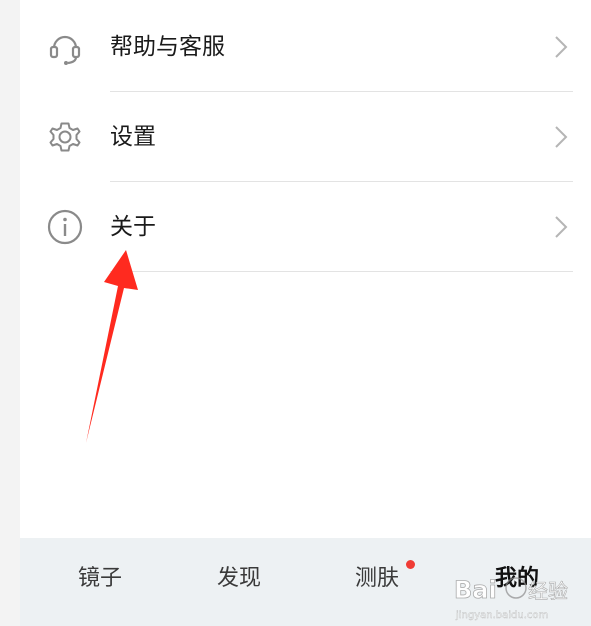 The image size is (591, 626). I want to click on tab-mirror: 镜子, so click(100, 579).